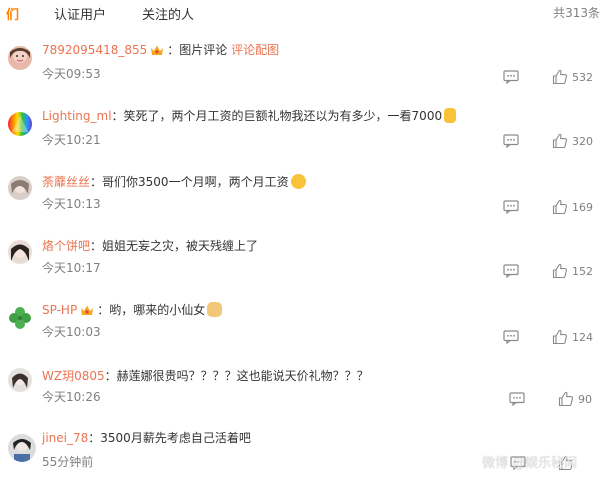 Image resolution: width=612 pixels, height=478 pixels. What do you see at coordinates (450, 115) in the screenshot?
I see `thumbs-up-emoji-icon` at bounding box center [450, 115].